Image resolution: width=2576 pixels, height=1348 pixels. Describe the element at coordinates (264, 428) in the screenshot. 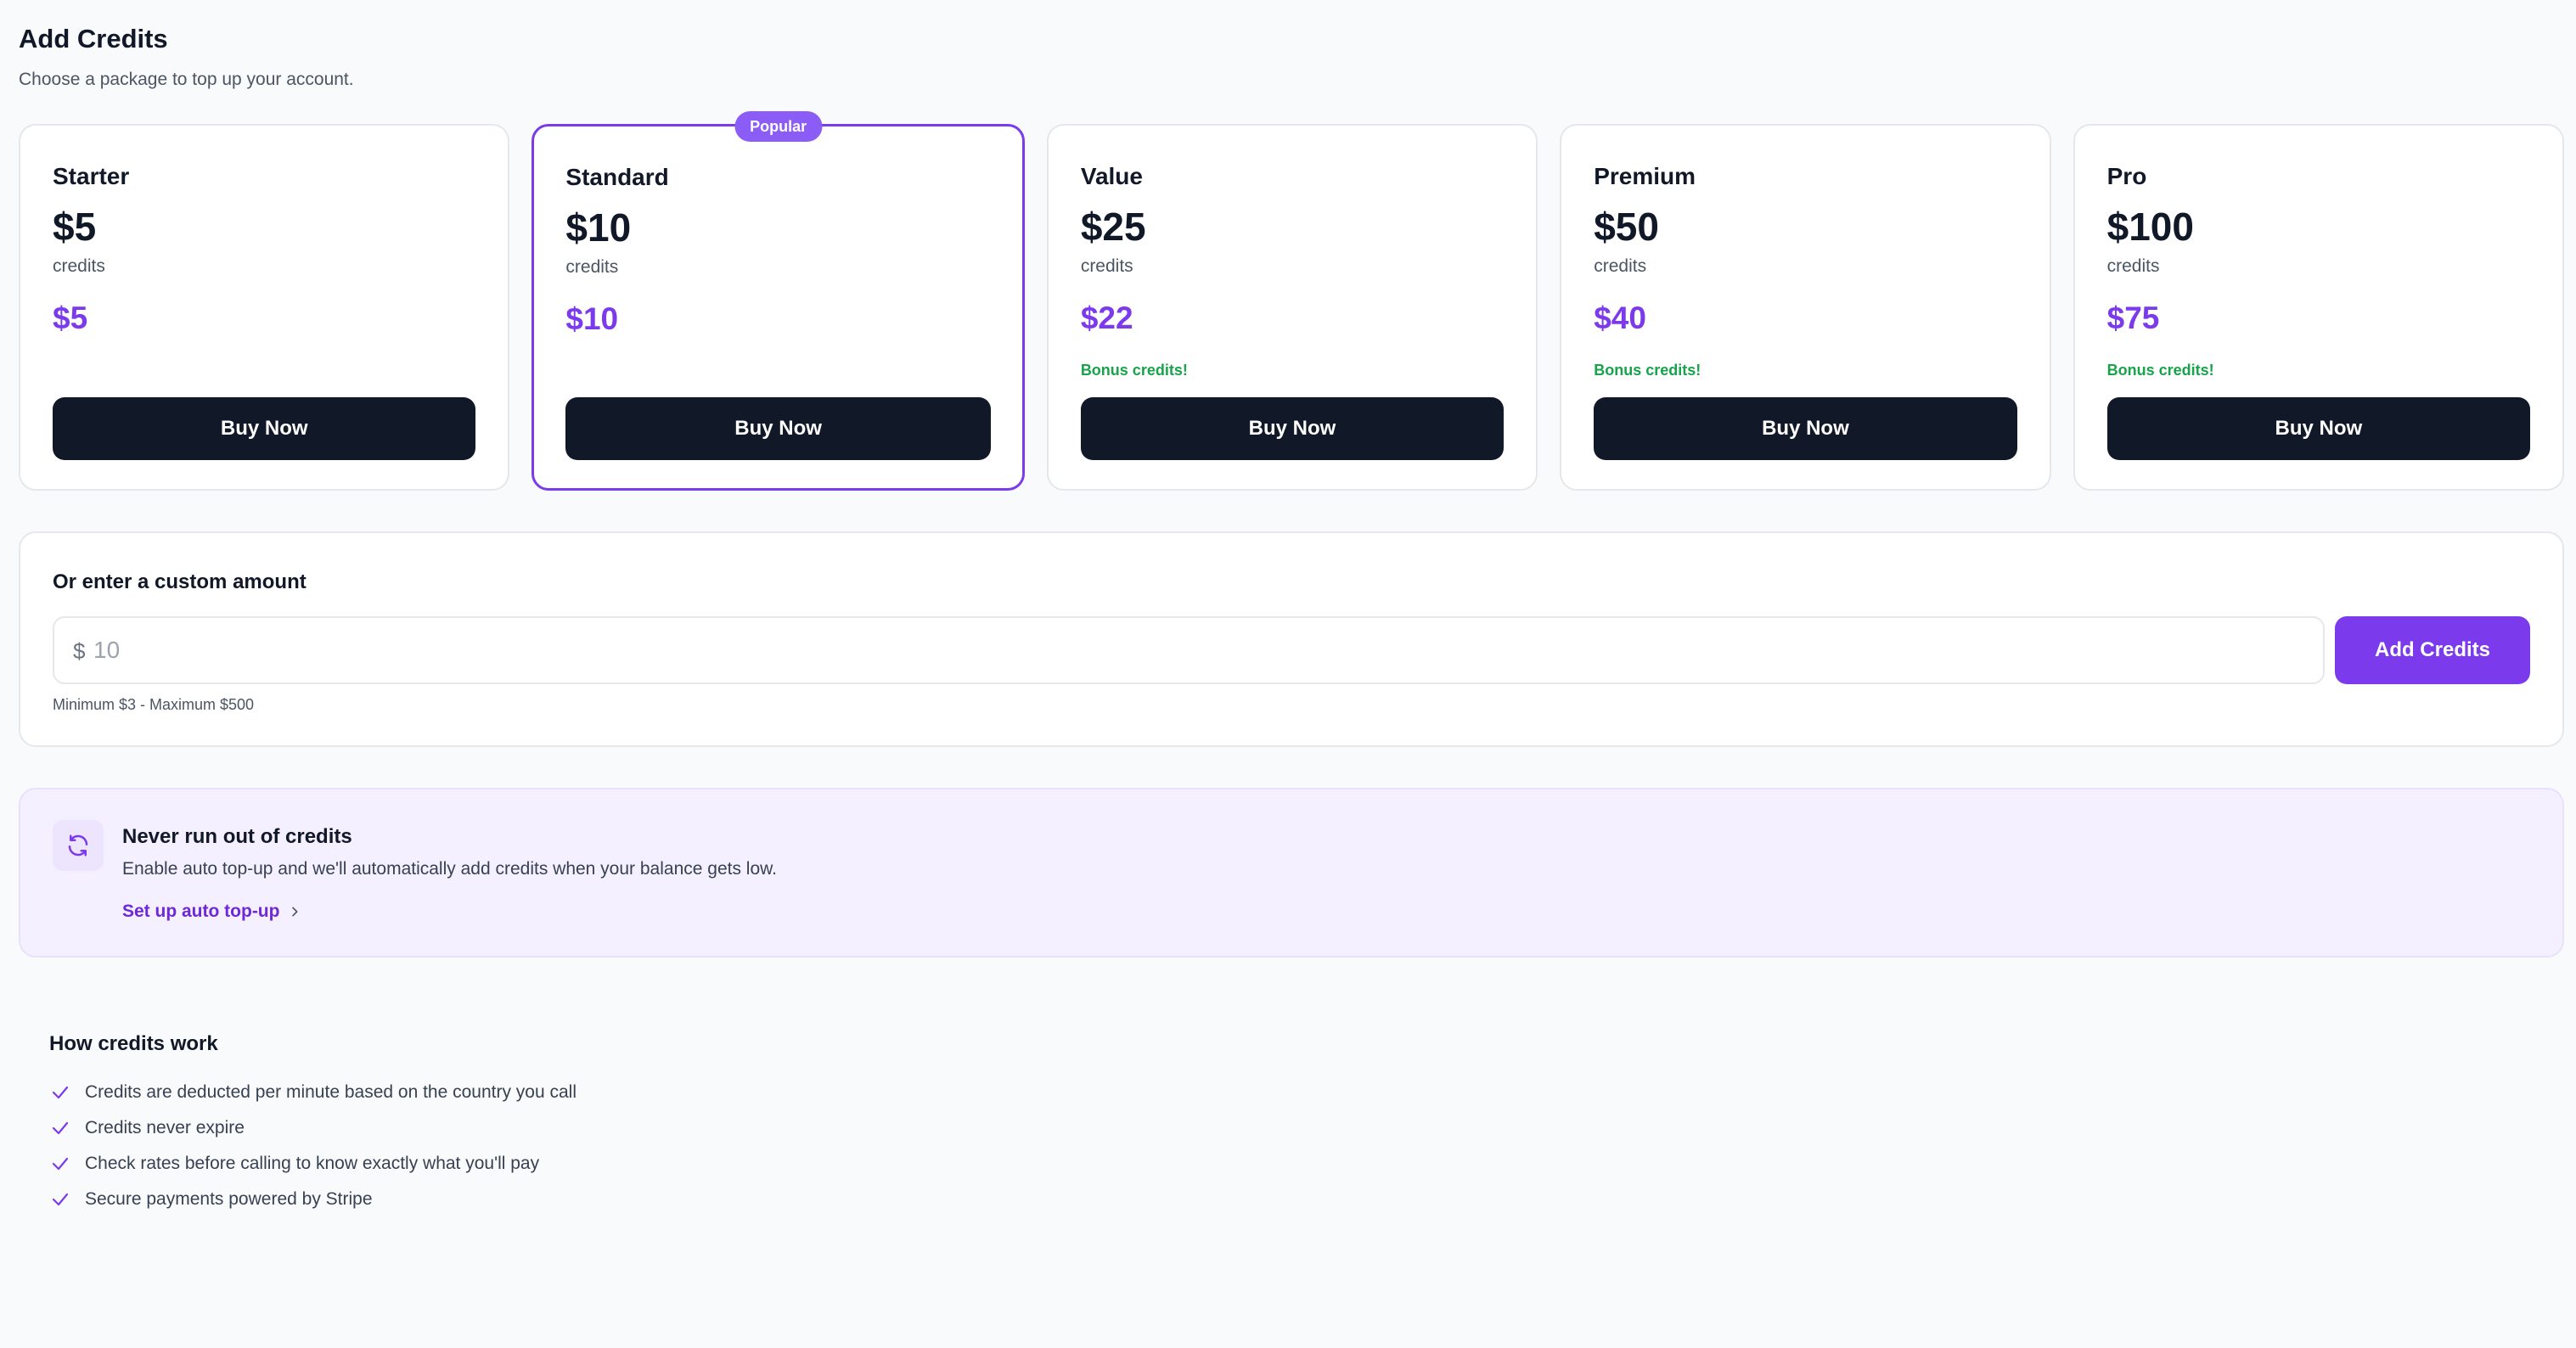

I see `buy-now-button-starter: Buy Now` at that location.